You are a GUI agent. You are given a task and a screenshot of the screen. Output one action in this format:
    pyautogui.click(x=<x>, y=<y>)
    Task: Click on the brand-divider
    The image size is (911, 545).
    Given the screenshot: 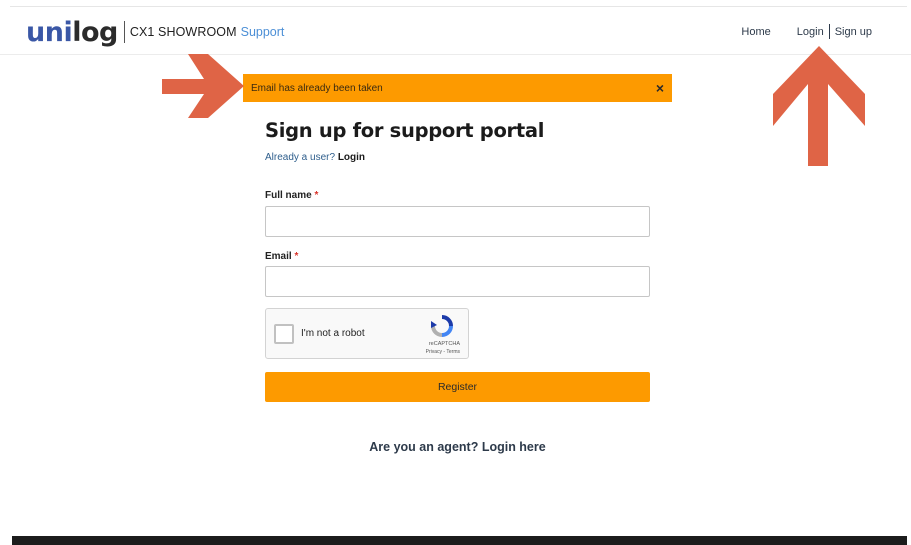 What is the action you would take?
    pyautogui.click(x=124, y=32)
    